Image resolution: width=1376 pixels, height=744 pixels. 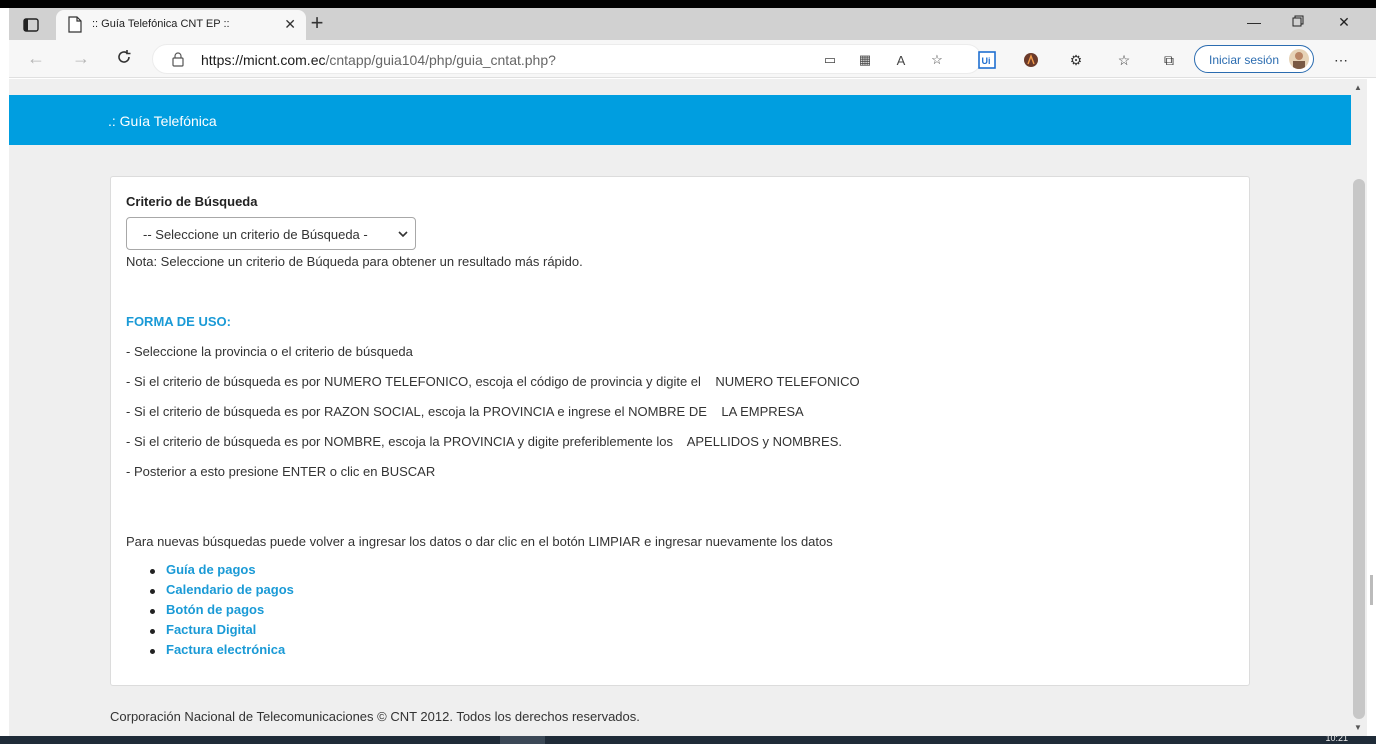 What do you see at coordinates (225, 649) in the screenshot?
I see `link-factura-electronica: Factura electrónica` at bounding box center [225, 649].